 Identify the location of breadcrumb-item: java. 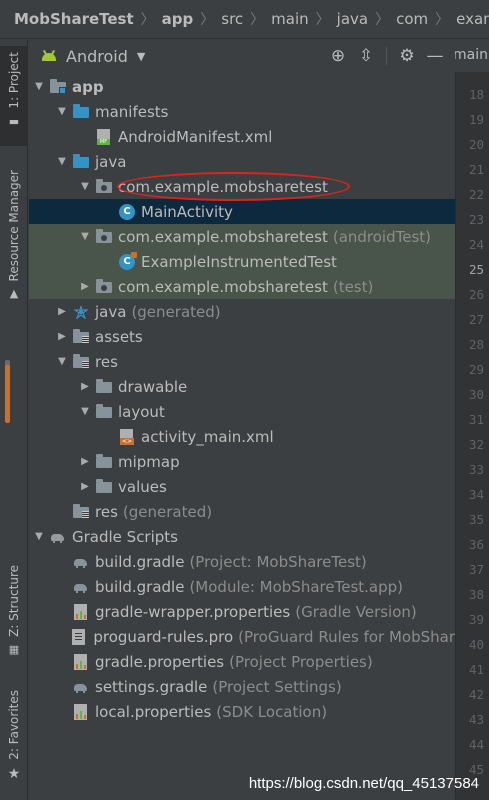
(352, 19).